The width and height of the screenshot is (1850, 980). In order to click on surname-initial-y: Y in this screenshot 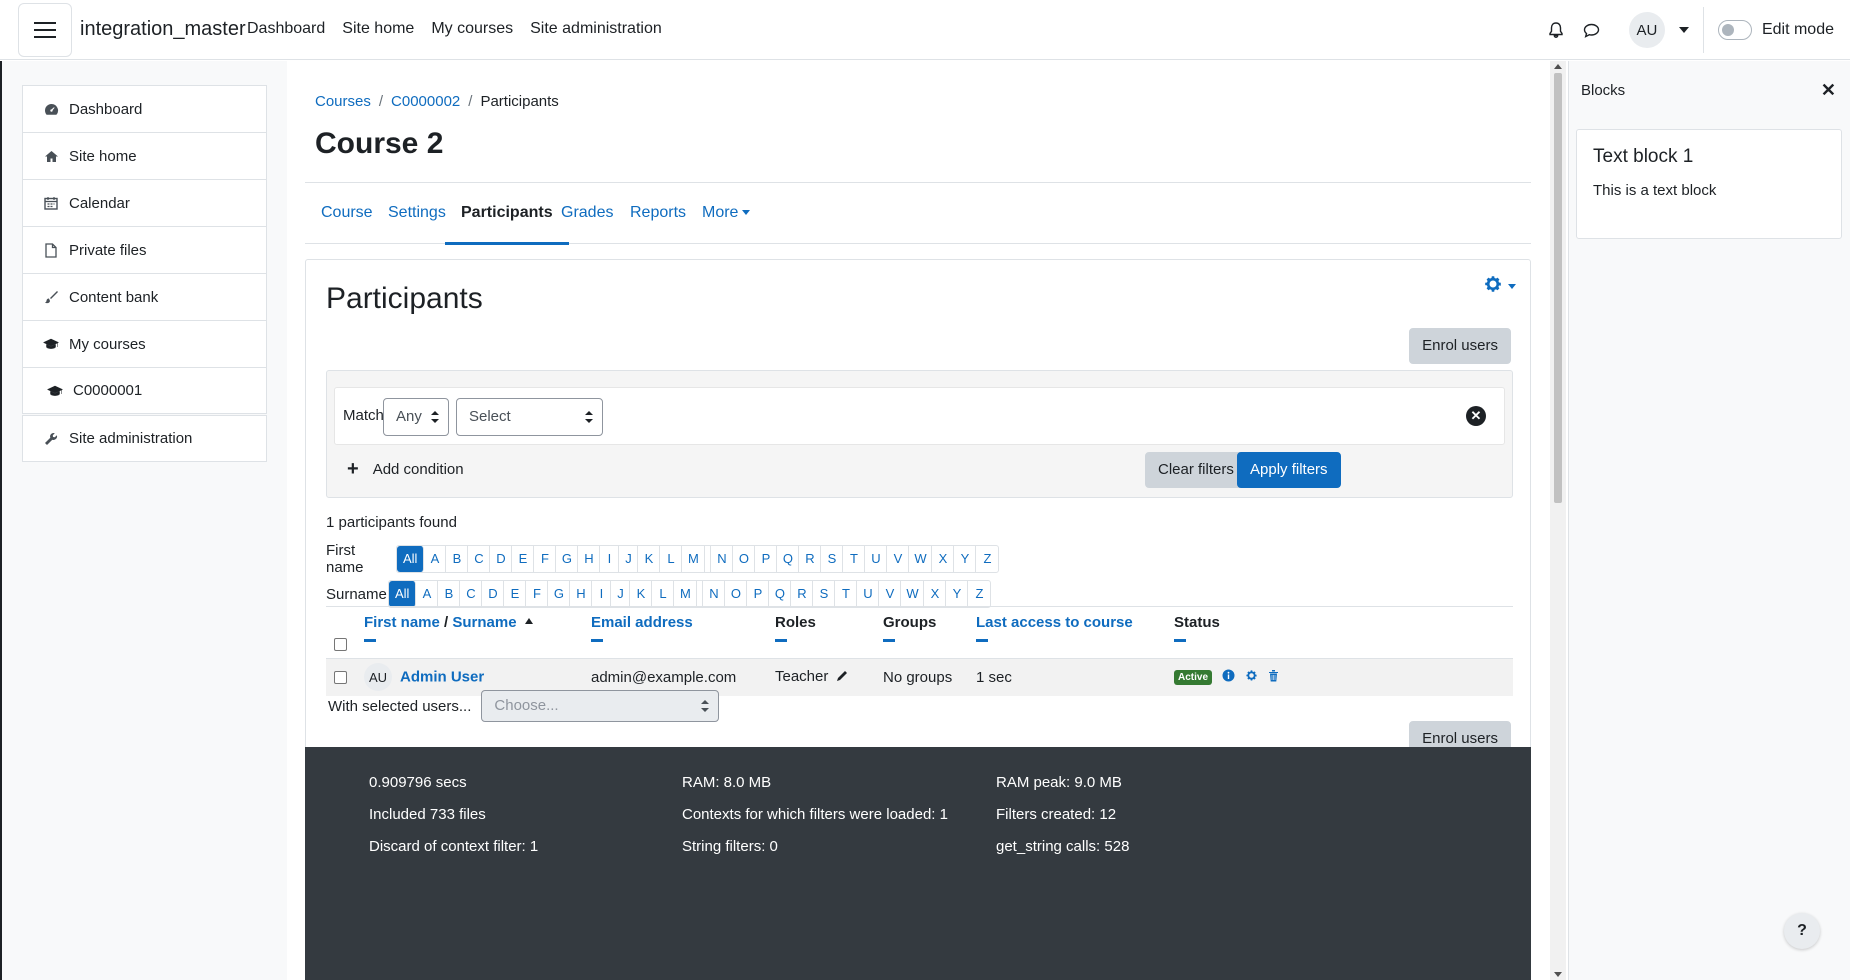, I will do `click(957, 594)`.